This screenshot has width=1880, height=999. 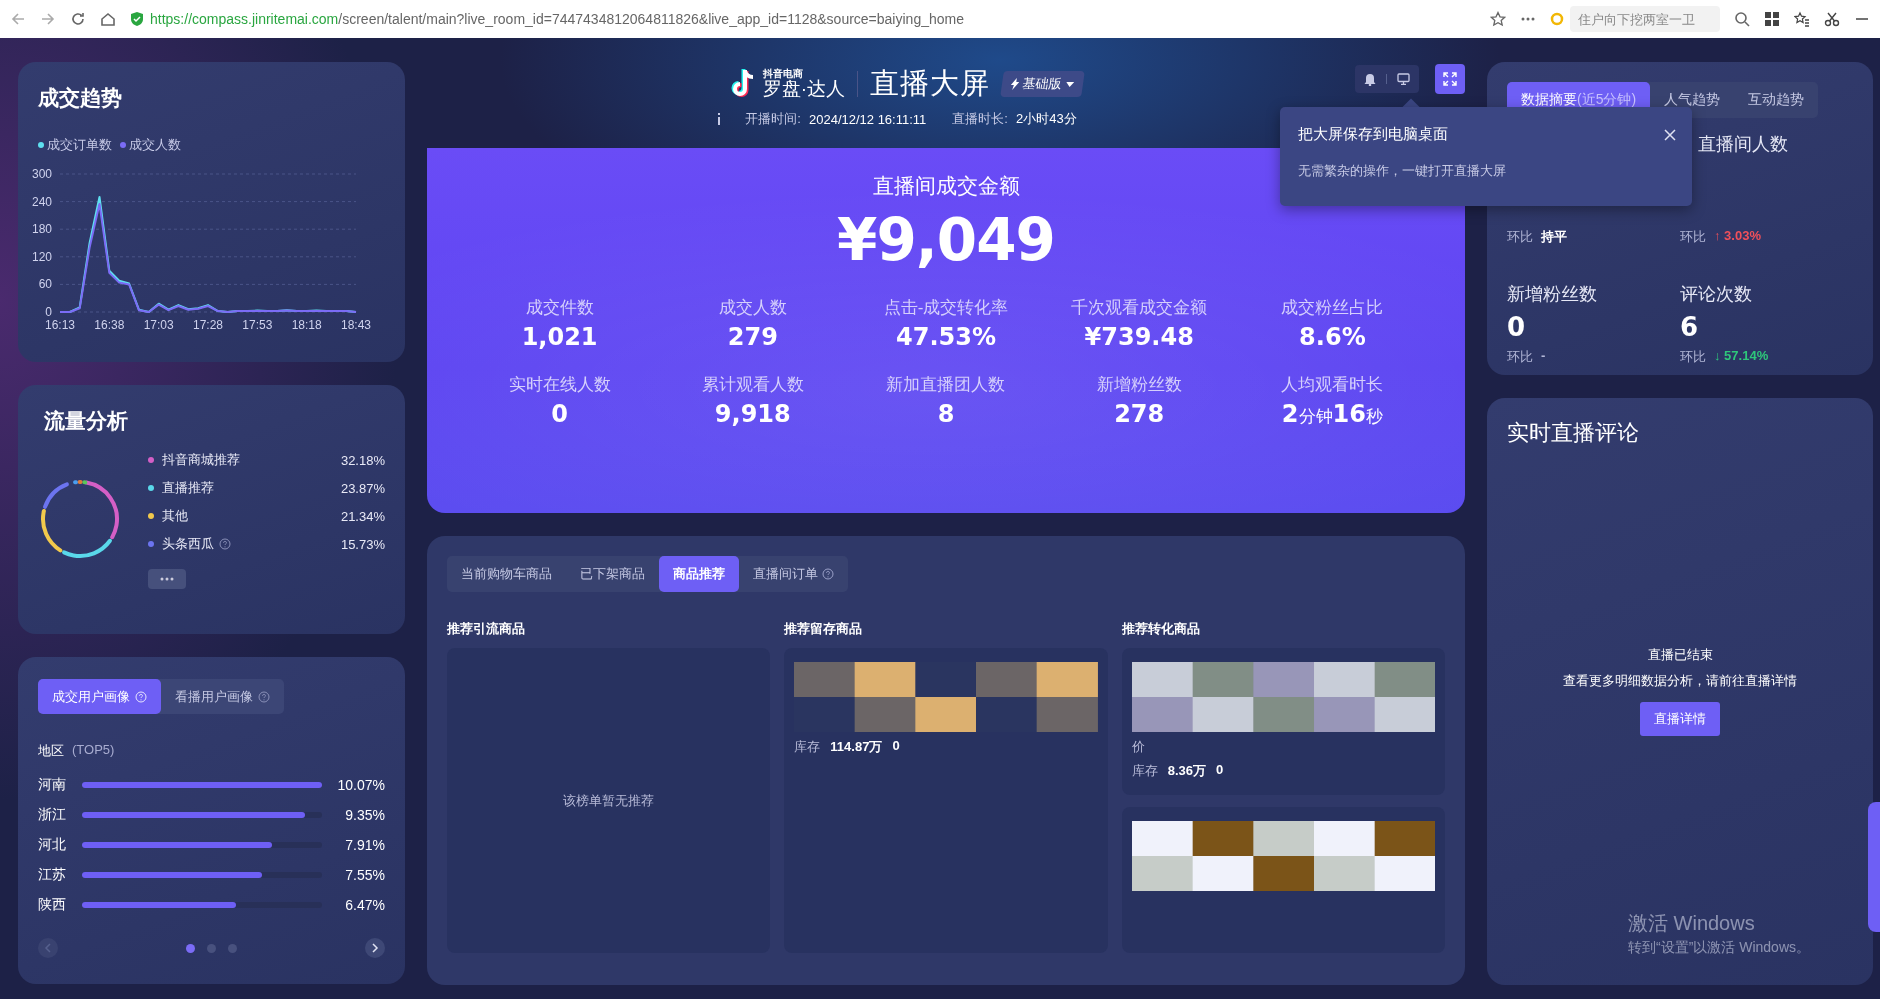 I want to click on card-title: 实时直播评论, so click(x=1573, y=433).